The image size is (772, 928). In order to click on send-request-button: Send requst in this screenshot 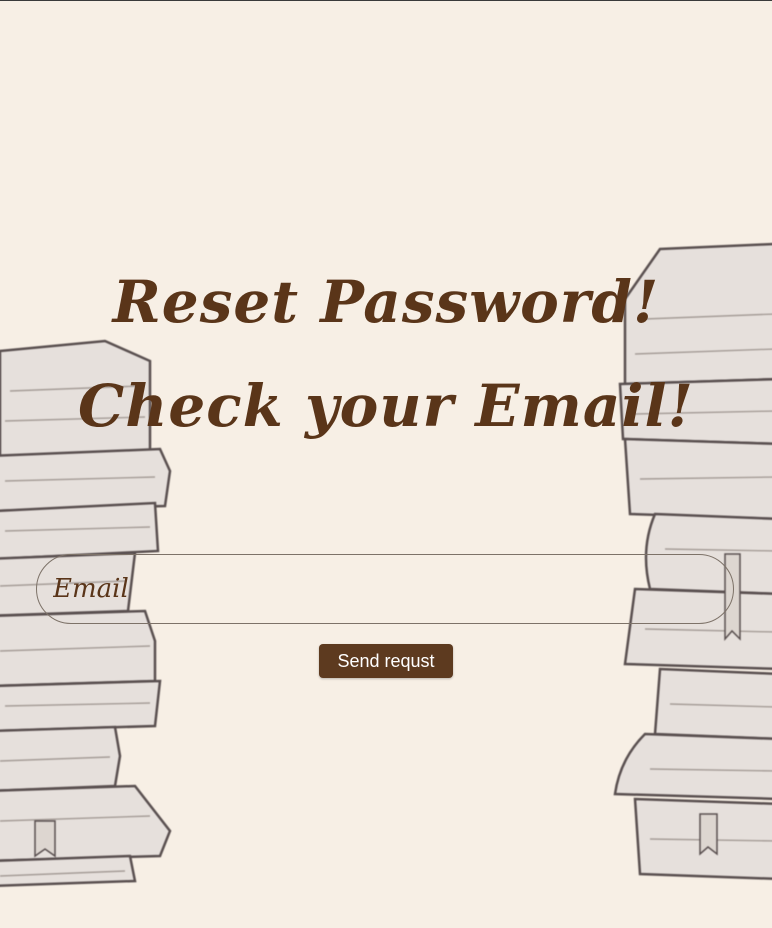, I will do `click(386, 661)`.